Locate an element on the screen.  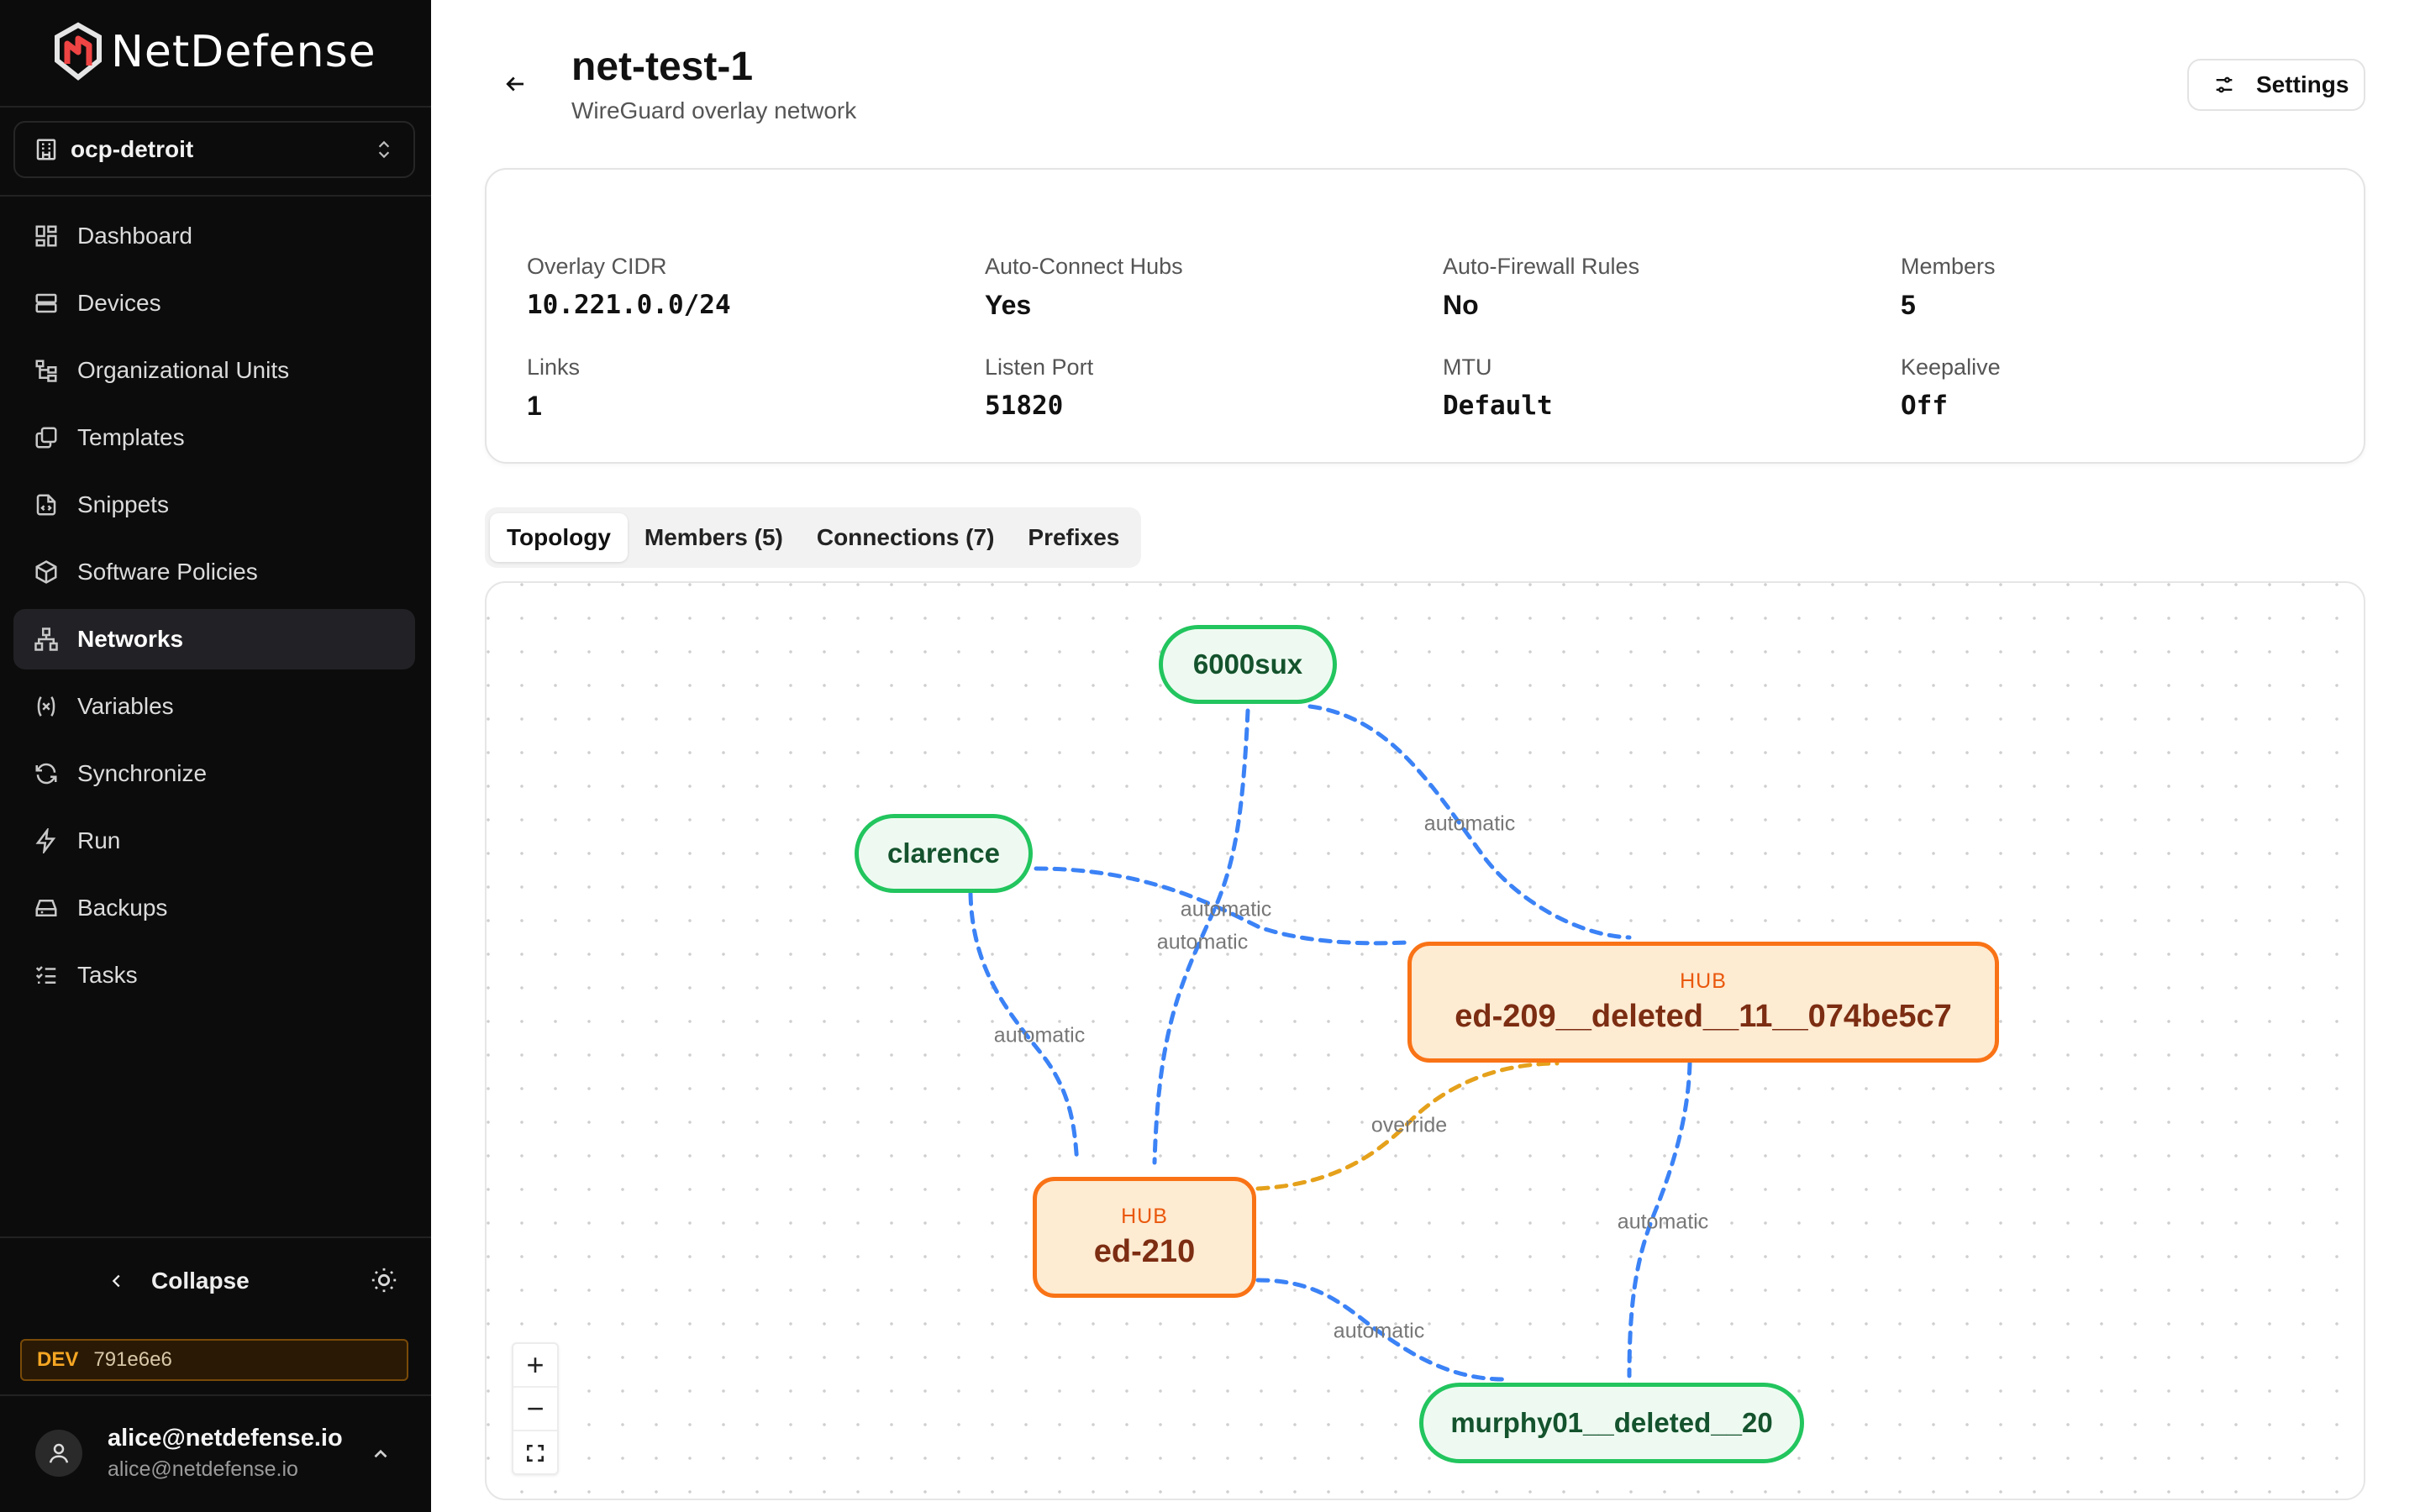
nav-item-tasks: Tasks is located at coordinates (214, 975).